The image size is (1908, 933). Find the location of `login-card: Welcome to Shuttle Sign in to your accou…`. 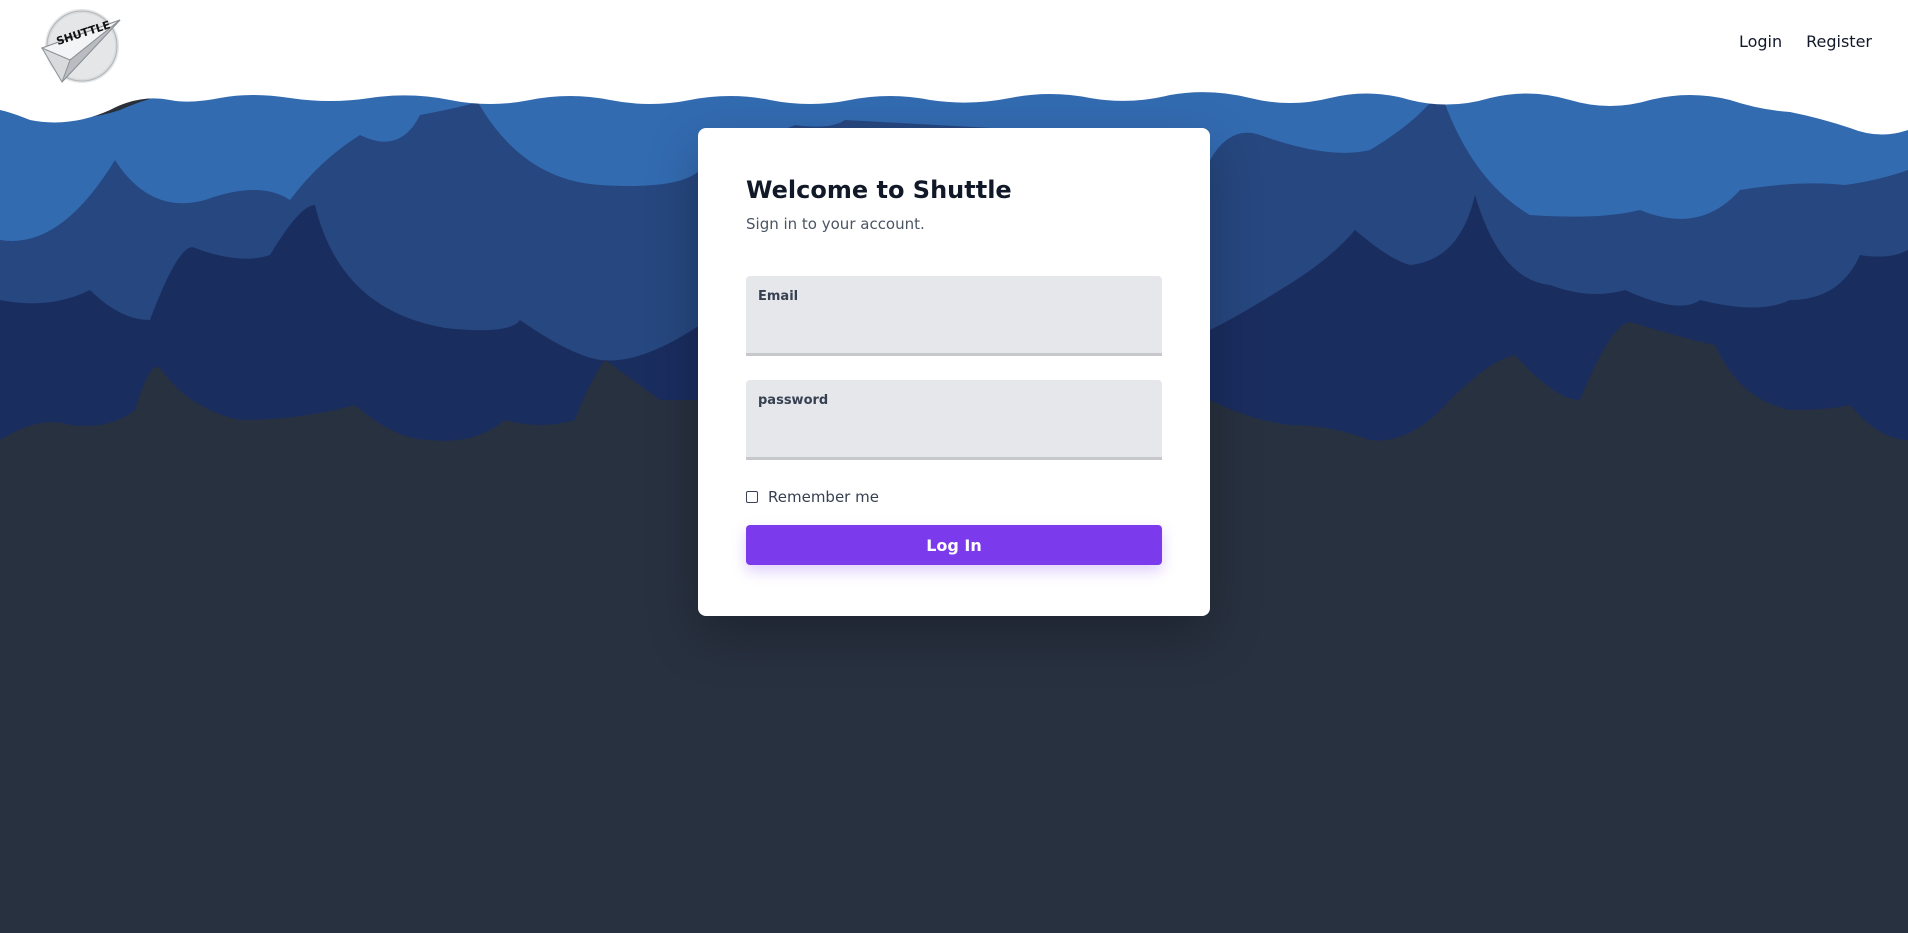

login-card: Welcome to Shuttle Sign in to your accou… is located at coordinates (954, 372).